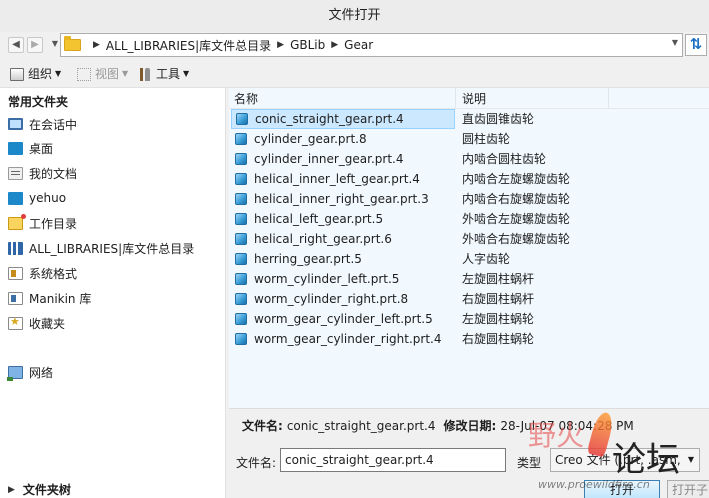 The width and height of the screenshot is (709, 498). I want to click on sidebar-item-label: 工作目录, so click(53, 223).